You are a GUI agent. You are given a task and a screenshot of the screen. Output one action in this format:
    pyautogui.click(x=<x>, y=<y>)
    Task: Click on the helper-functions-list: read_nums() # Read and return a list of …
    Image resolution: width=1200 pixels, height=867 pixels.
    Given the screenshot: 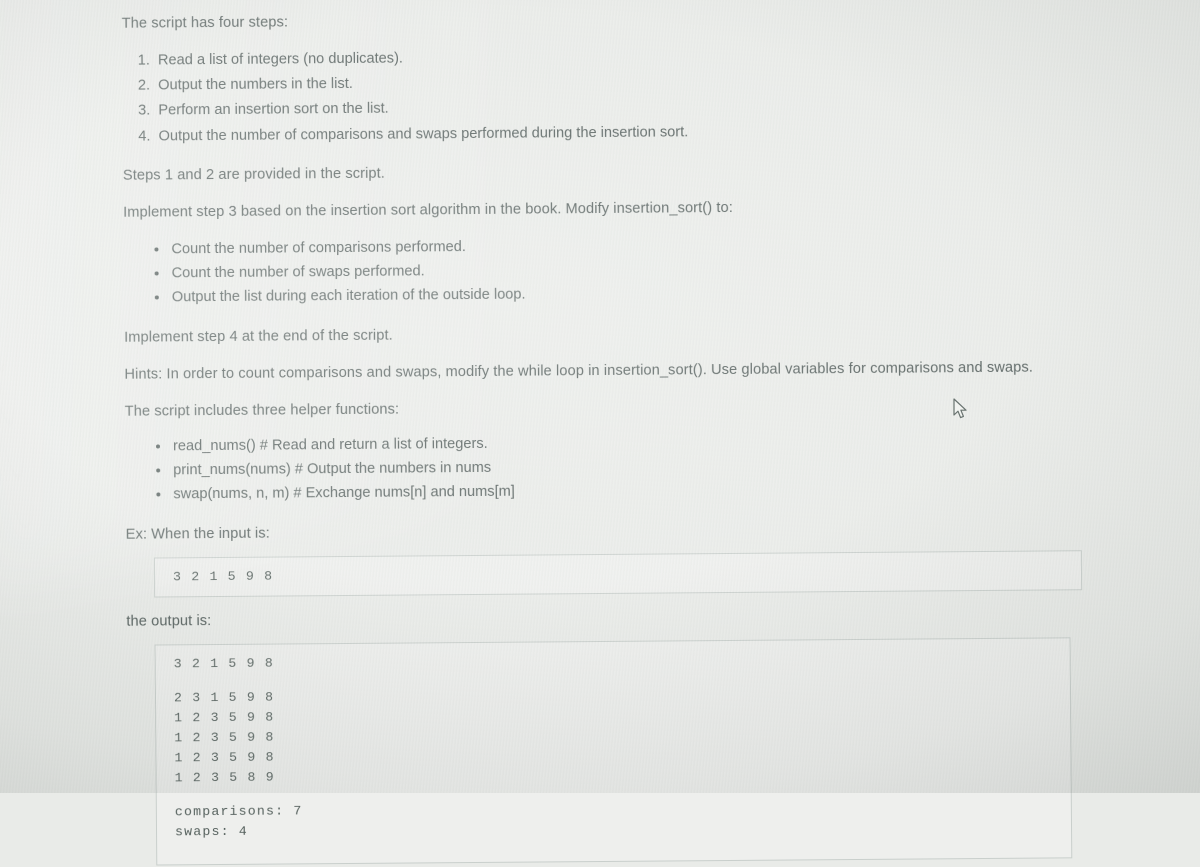 What is the action you would take?
    pyautogui.click(x=605, y=467)
    